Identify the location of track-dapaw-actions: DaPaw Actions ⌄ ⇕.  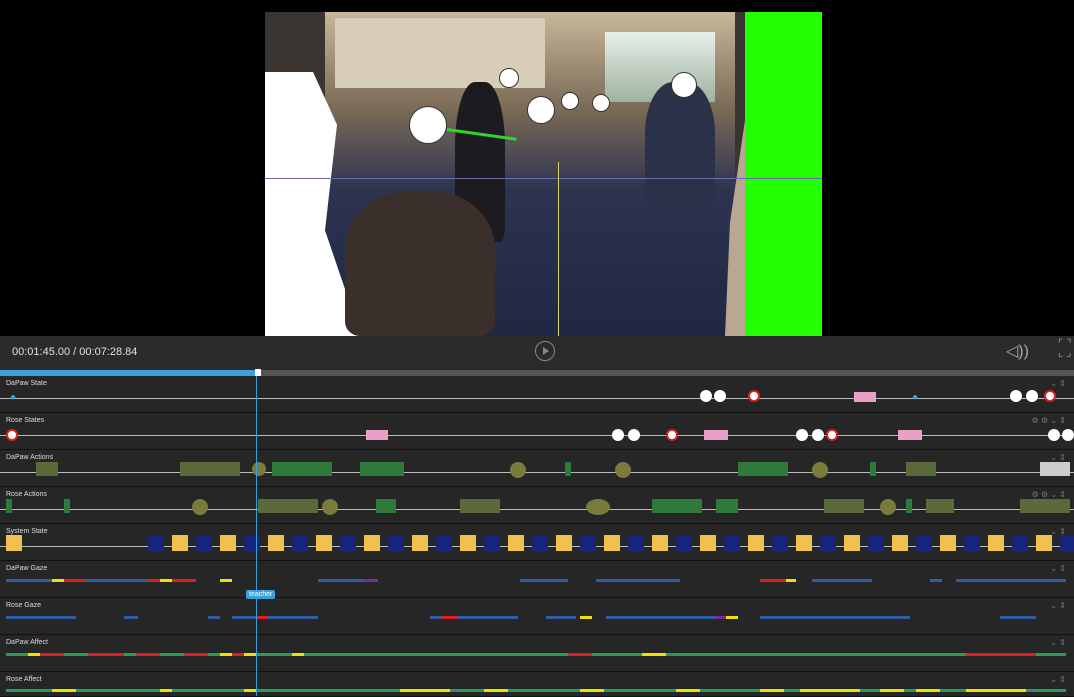
(537, 468).